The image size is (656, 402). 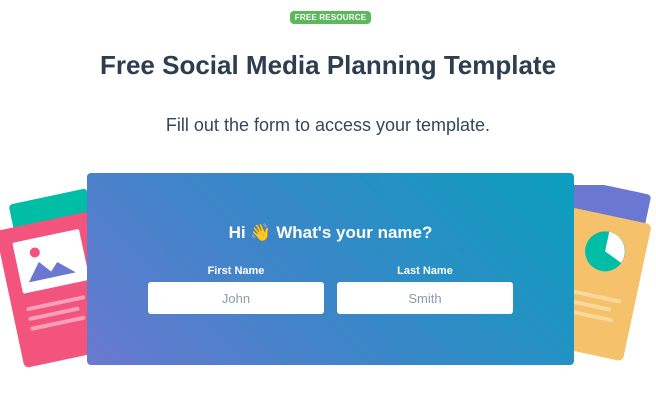 I want to click on right-template-illustration, so click(x=605, y=273).